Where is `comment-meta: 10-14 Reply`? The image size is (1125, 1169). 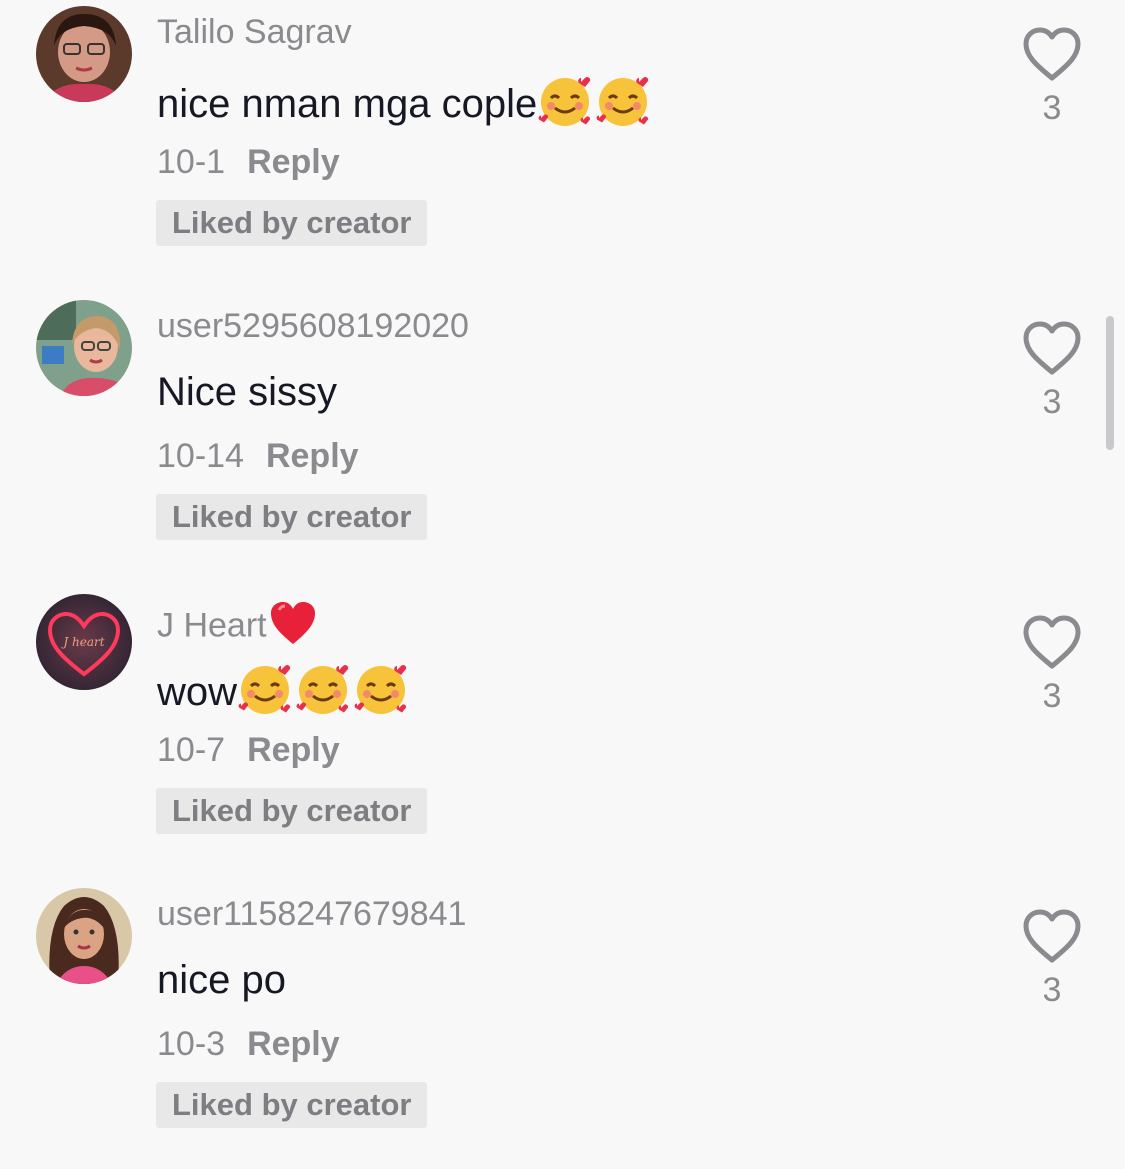 comment-meta: 10-14 Reply is located at coordinates (258, 456).